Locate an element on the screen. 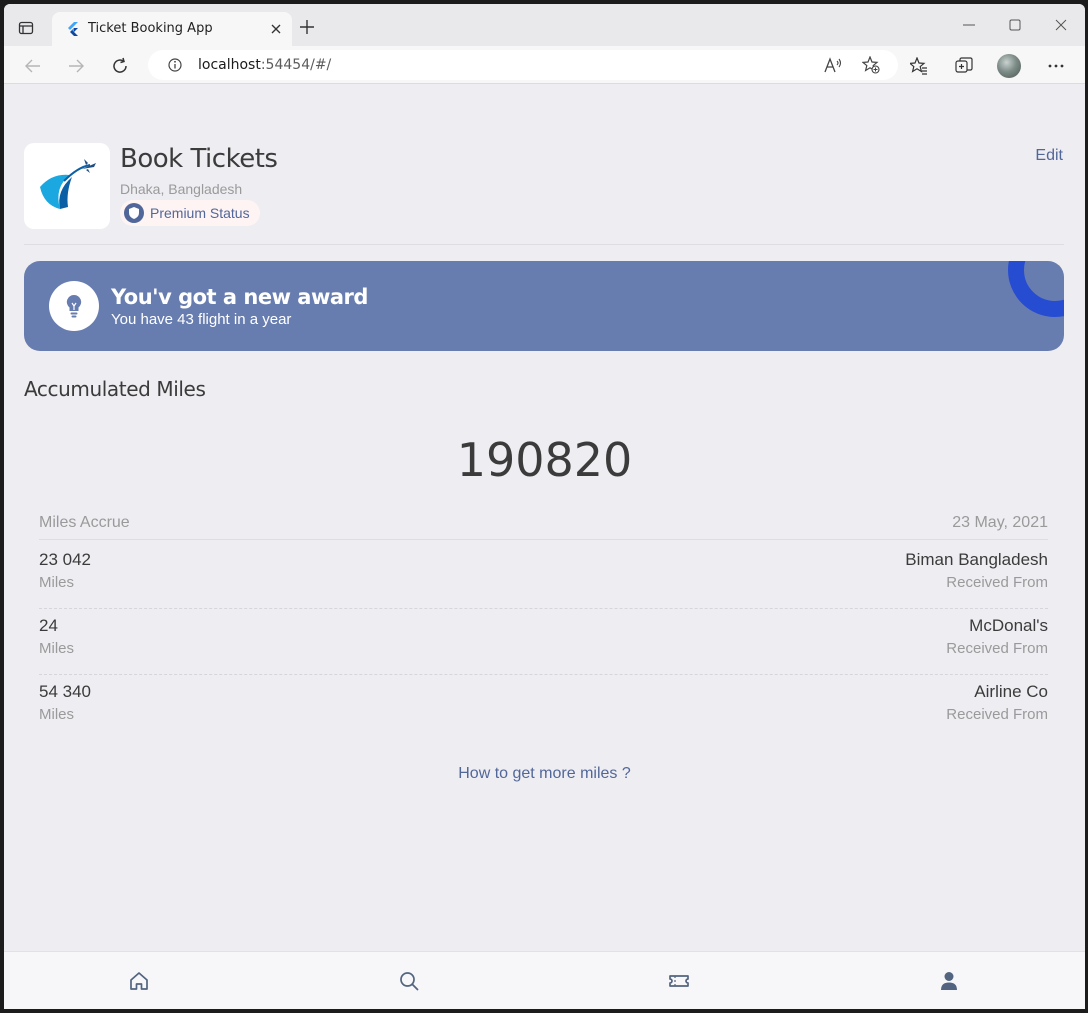 This screenshot has width=1088, height=1013. browser-tab: Ticket Booking App is located at coordinates (172, 29).